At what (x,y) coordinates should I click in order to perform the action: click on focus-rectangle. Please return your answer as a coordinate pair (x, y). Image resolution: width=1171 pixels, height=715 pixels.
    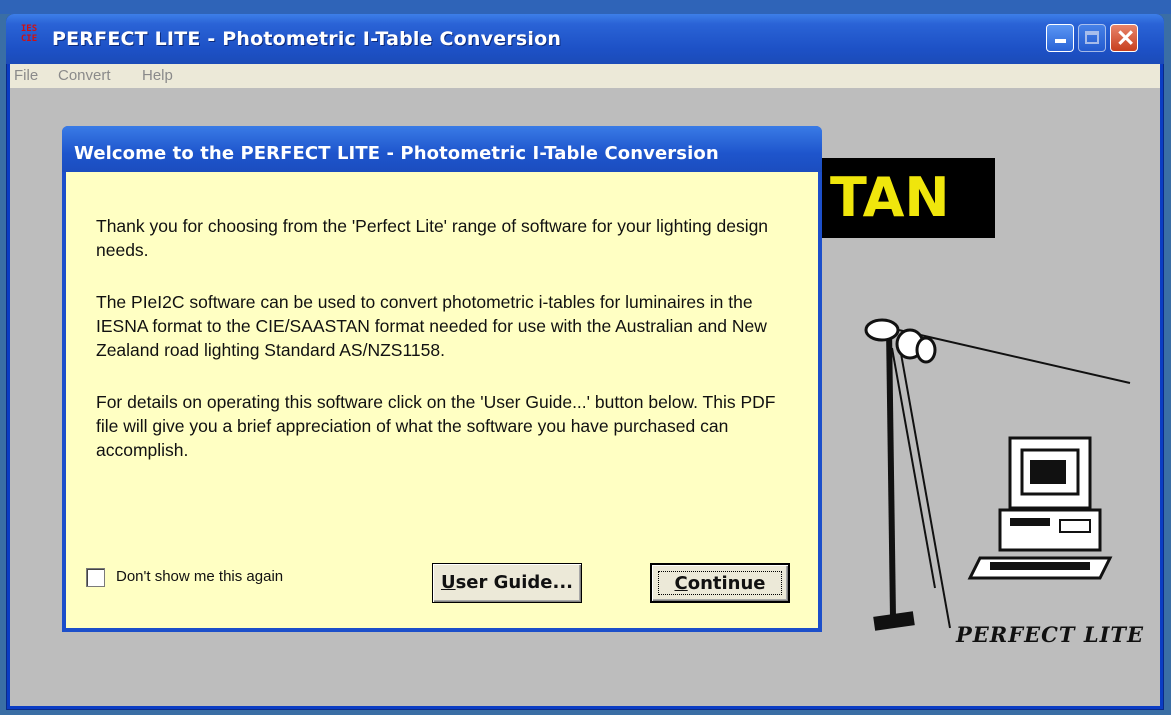
    Looking at the image, I should click on (720, 583).